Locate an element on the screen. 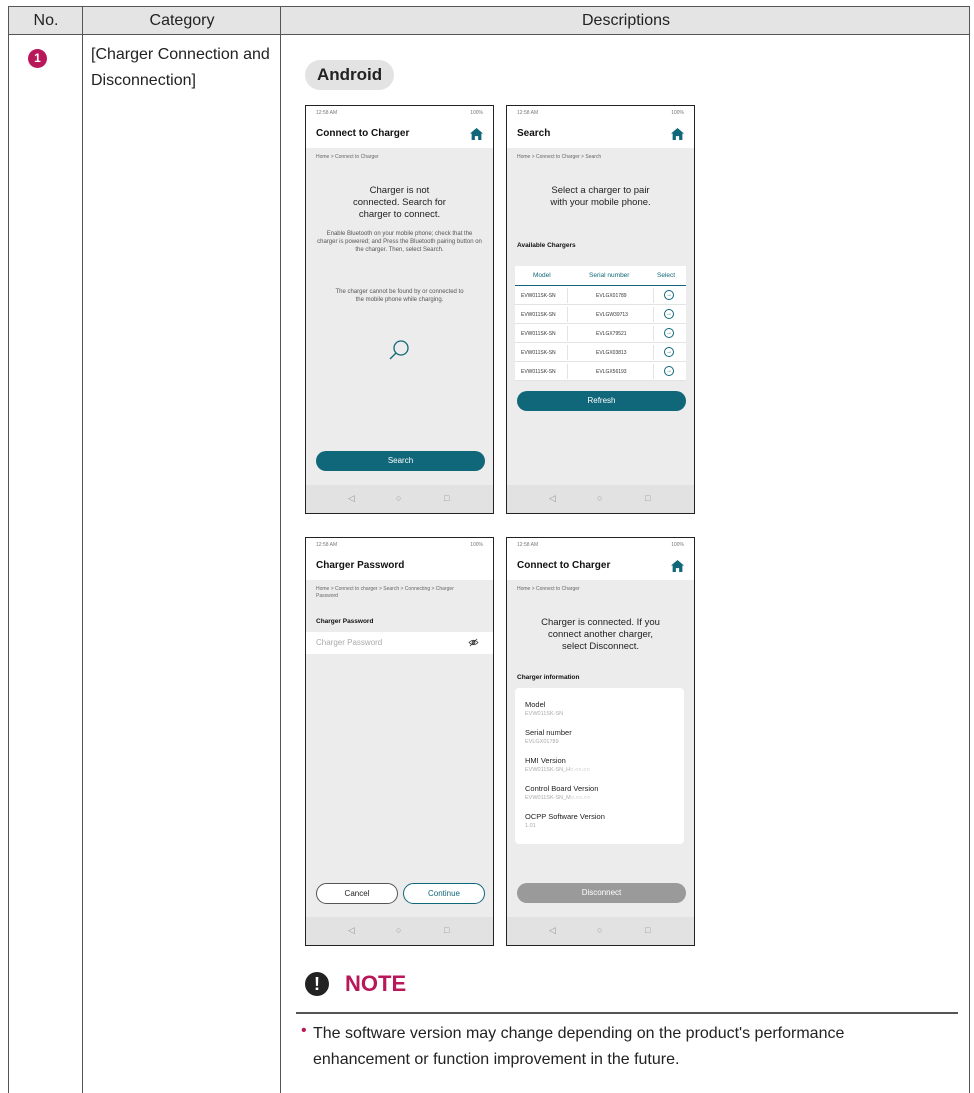 The height and width of the screenshot is (1093, 974). info-value: EVLGX01789 is located at coordinates (542, 742).